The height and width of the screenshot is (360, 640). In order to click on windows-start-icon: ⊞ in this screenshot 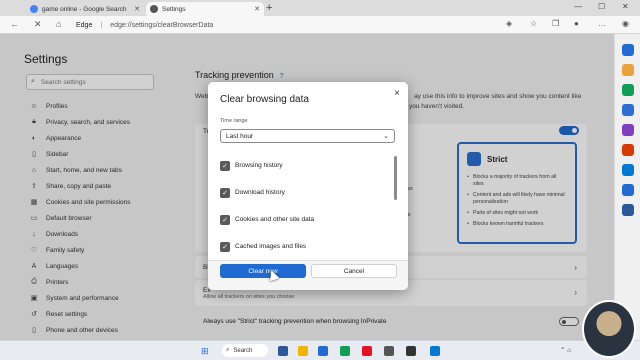, I will do `click(205, 351)`.